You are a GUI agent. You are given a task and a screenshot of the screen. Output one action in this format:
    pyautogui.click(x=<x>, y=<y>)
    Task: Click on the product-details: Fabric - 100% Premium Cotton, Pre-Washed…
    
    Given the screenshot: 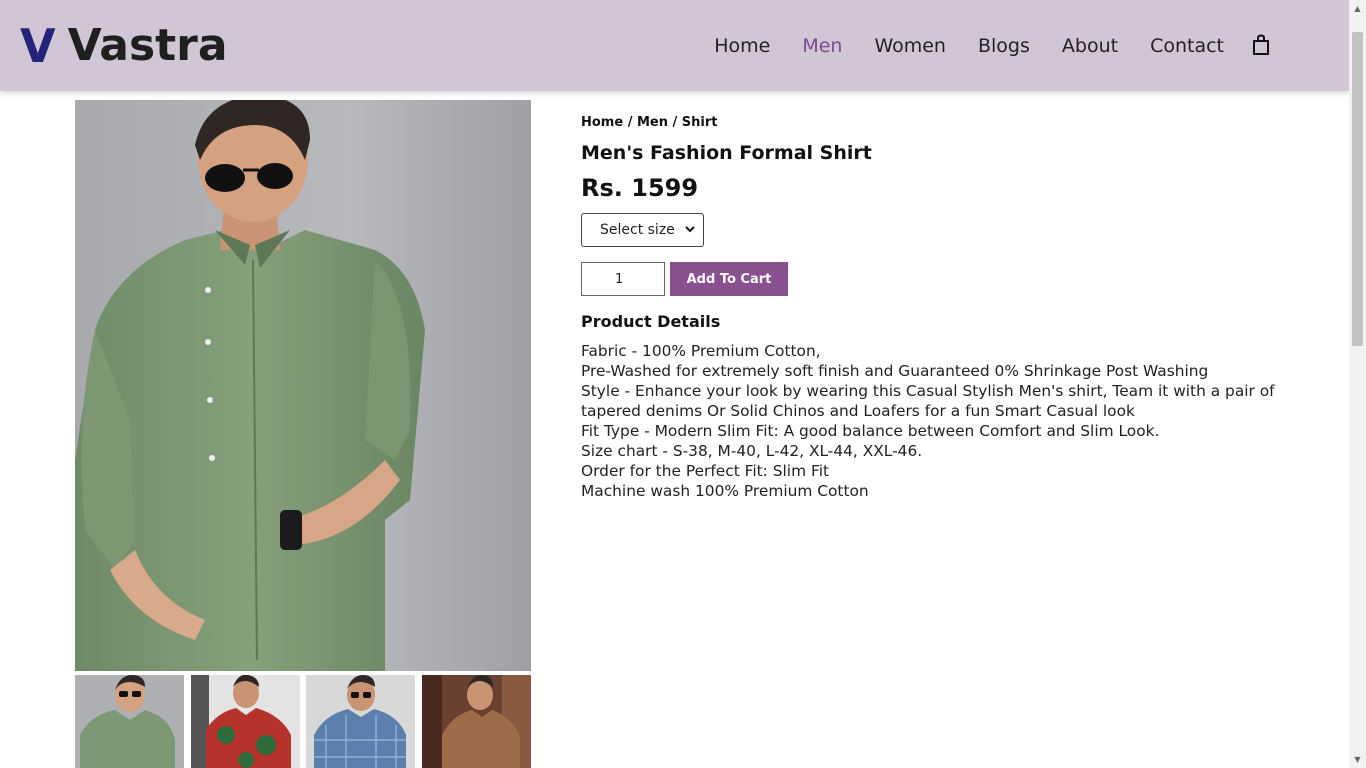 What is the action you would take?
    pyautogui.click(x=931, y=421)
    